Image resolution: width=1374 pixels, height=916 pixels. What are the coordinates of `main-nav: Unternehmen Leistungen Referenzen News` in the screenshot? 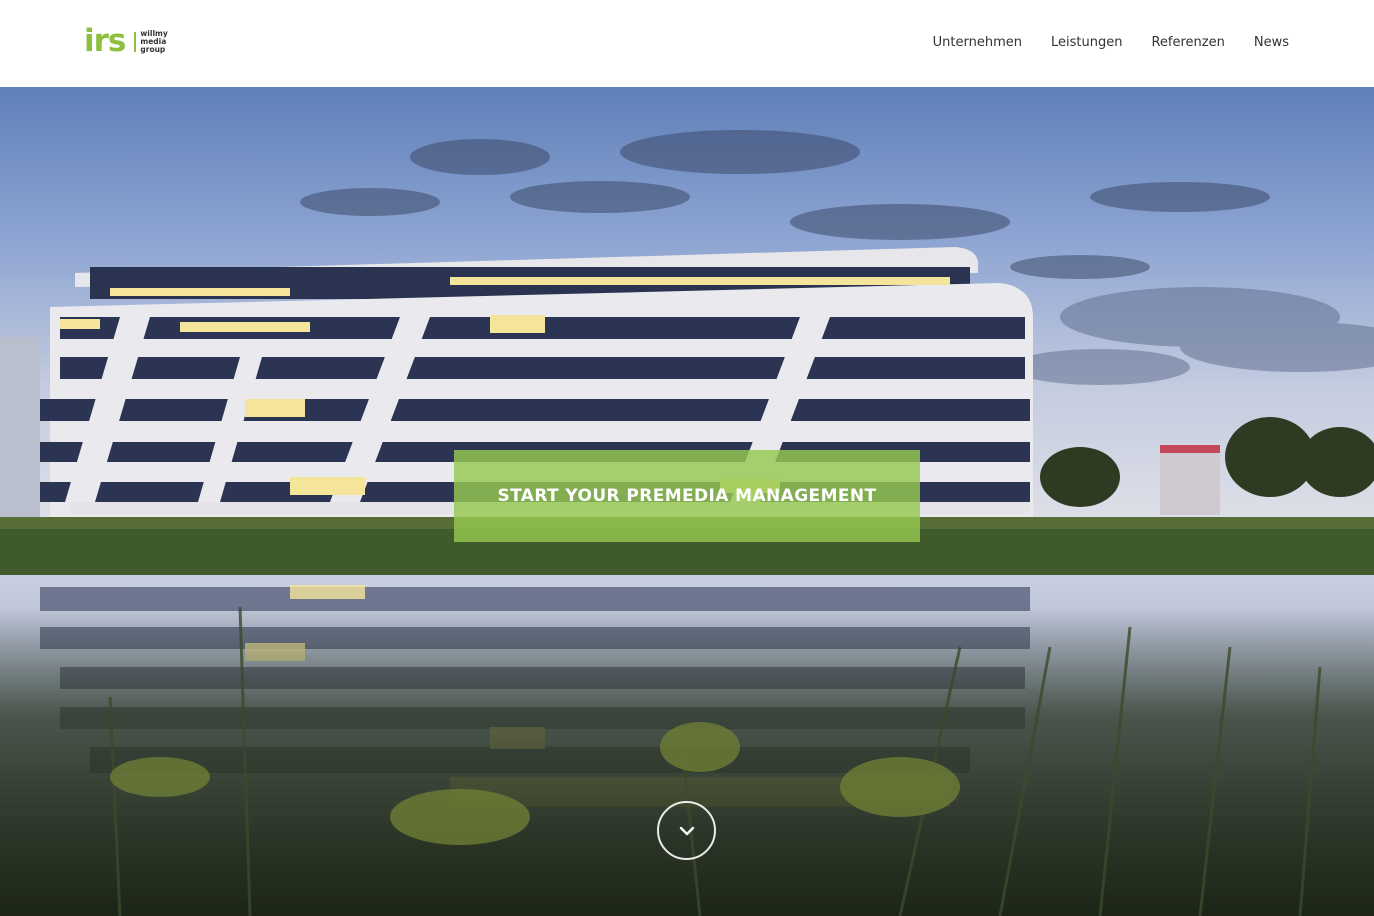 It's located at (1111, 42).